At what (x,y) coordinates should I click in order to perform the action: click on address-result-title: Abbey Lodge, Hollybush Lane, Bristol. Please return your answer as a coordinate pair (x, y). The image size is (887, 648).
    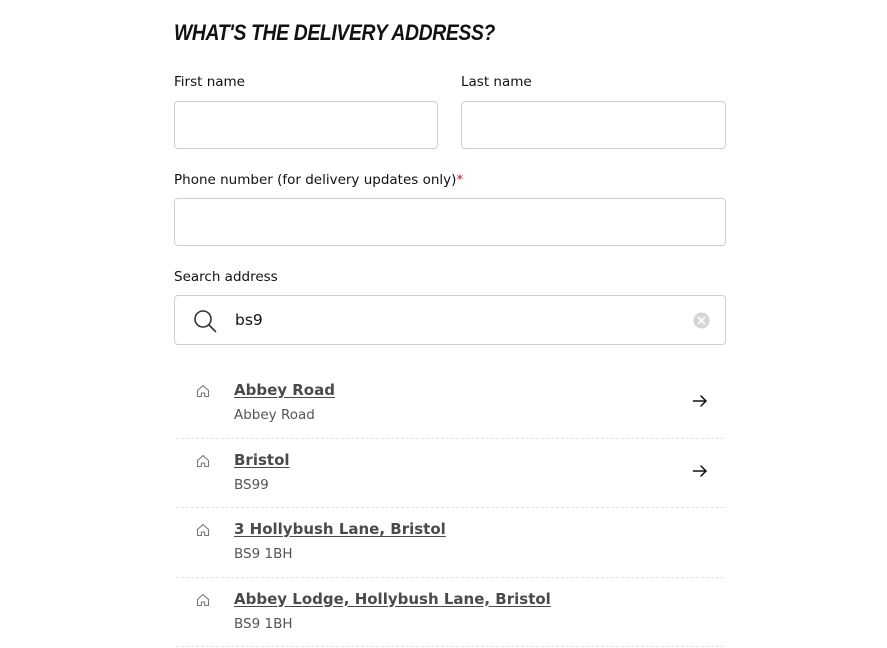
    Looking at the image, I should click on (392, 599).